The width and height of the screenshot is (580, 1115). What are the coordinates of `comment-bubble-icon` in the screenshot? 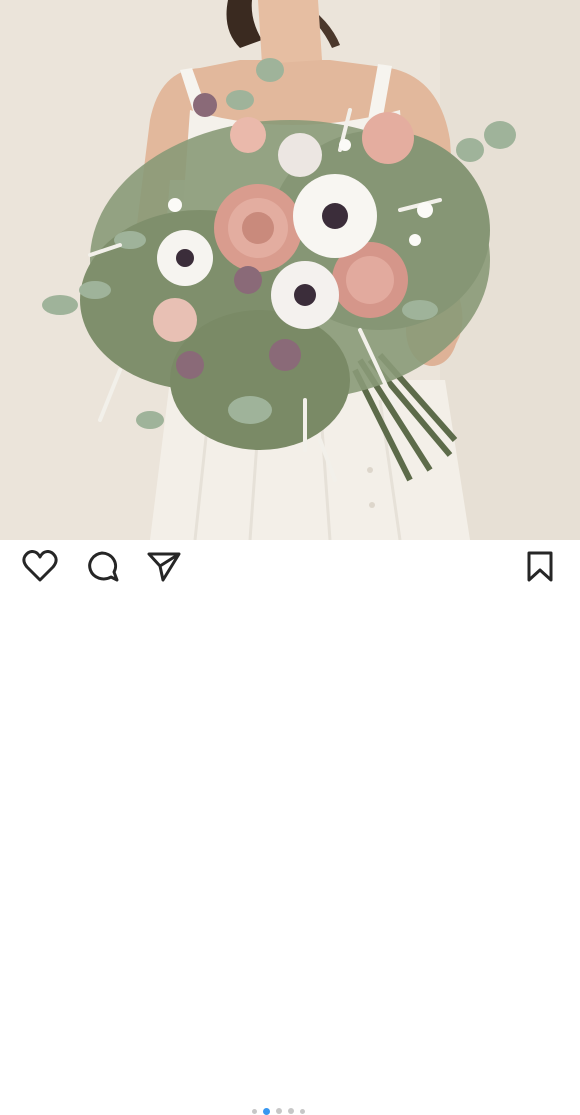 It's located at (102, 566).